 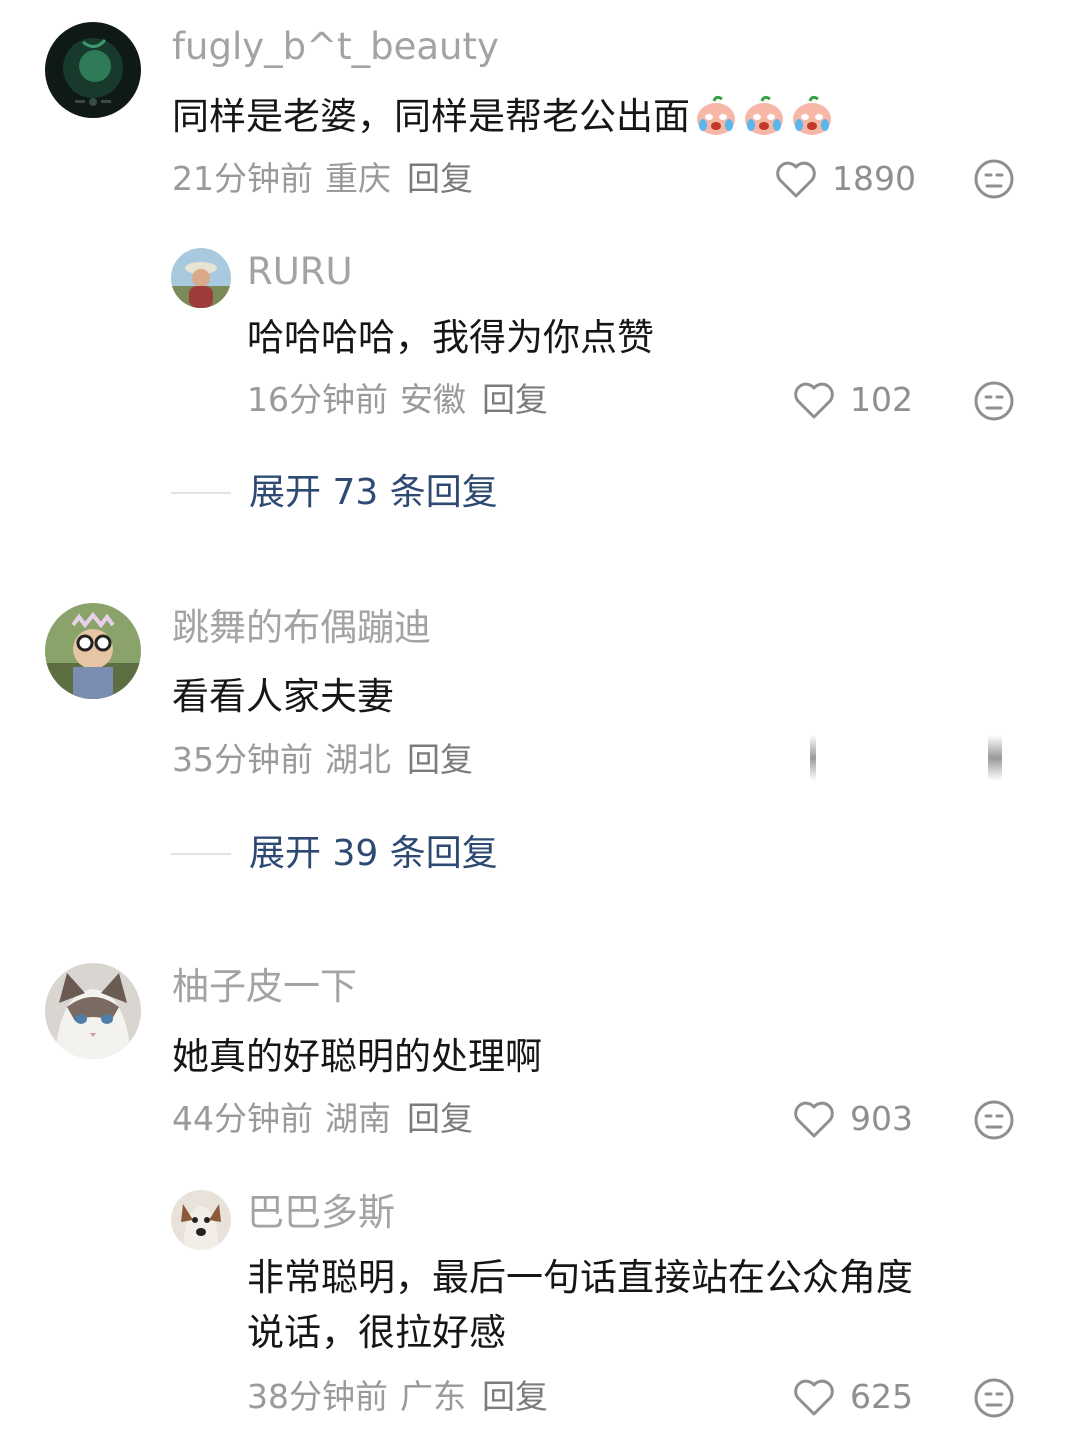 What do you see at coordinates (242, 759) in the screenshot?
I see `comment-time: 35分钟前` at bounding box center [242, 759].